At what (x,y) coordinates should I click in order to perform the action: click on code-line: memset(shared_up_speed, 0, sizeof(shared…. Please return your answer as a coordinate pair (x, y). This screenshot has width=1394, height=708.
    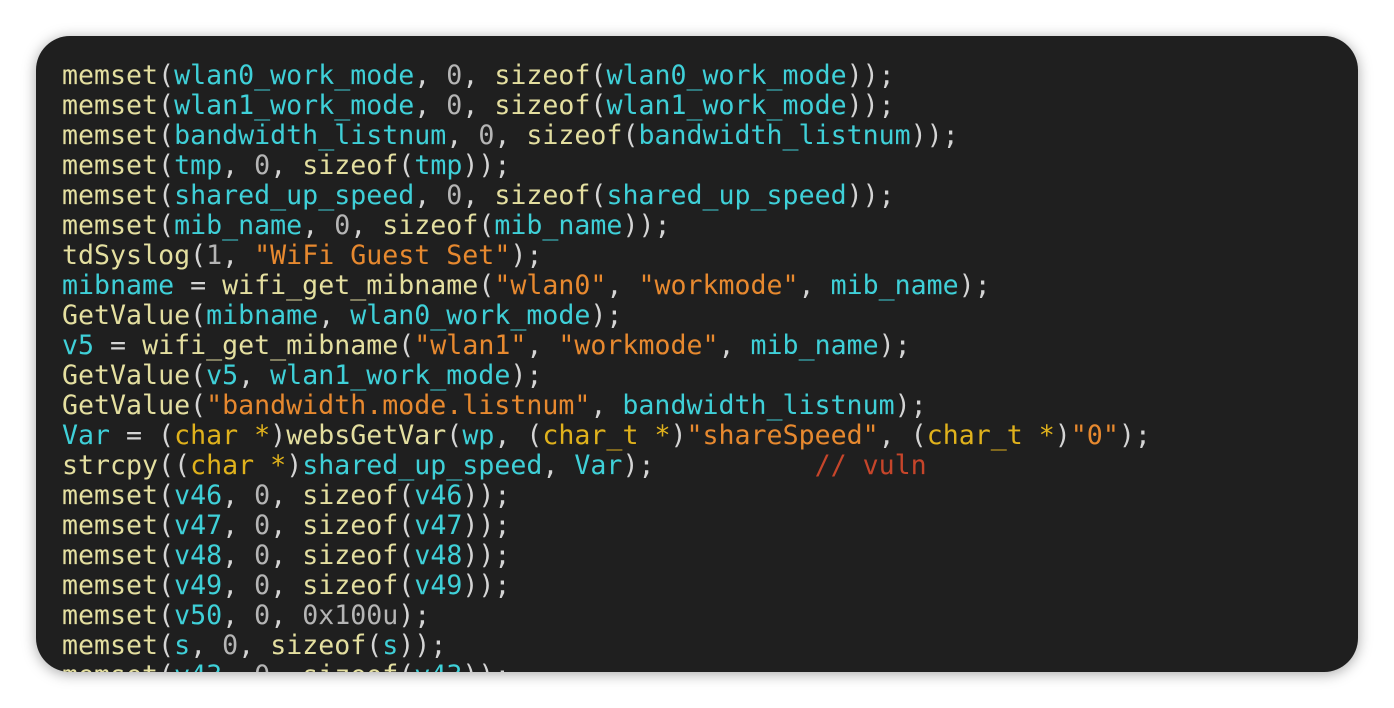
    Looking at the image, I should click on (606, 196).